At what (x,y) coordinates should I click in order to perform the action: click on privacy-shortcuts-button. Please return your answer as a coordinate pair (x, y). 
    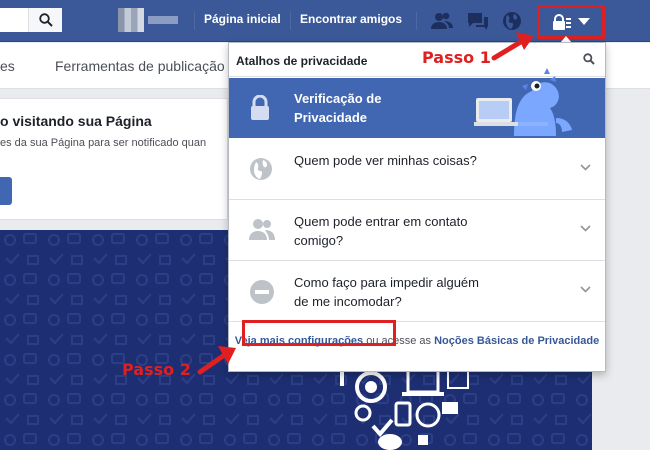
    Looking at the image, I should click on (571, 22).